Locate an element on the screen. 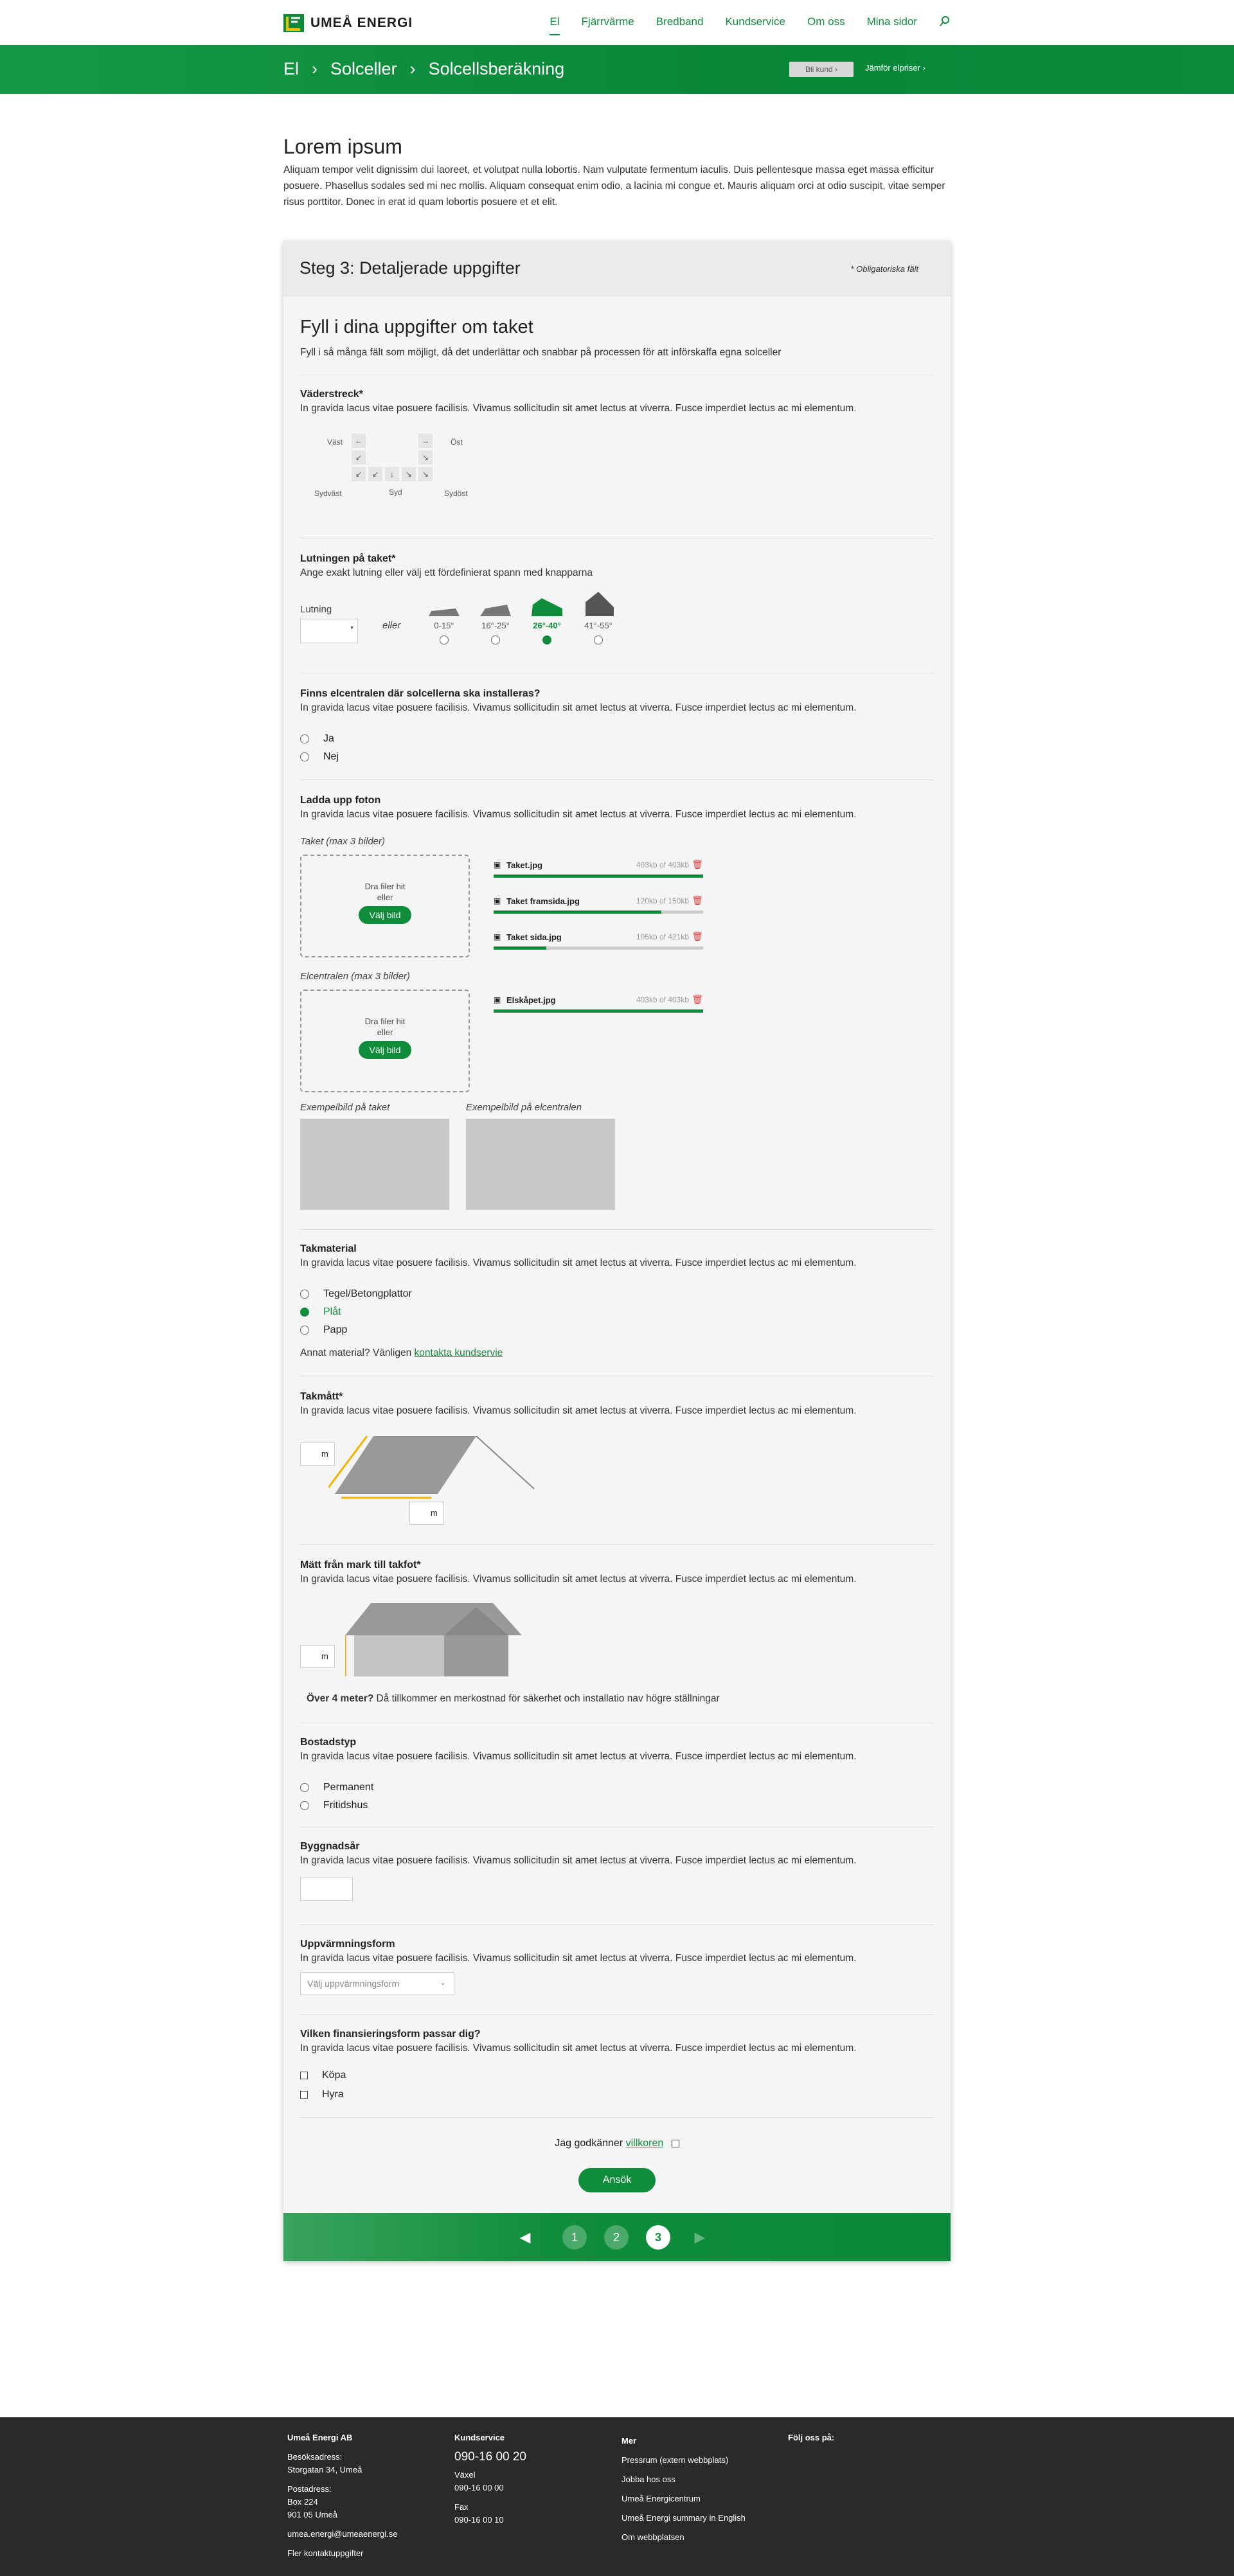 The image size is (1234, 2576). compare-prices-link: Jämför elpriser › is located at coordinates (895, 68).